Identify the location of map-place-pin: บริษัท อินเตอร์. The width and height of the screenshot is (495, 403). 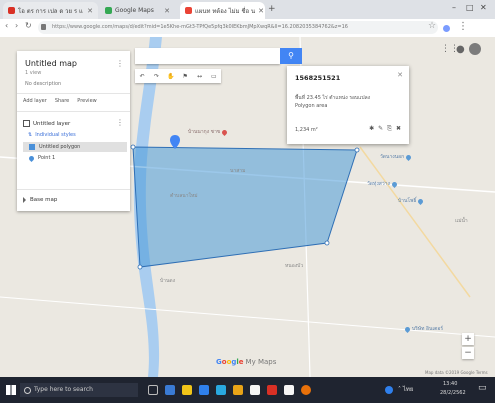
(423, 329).